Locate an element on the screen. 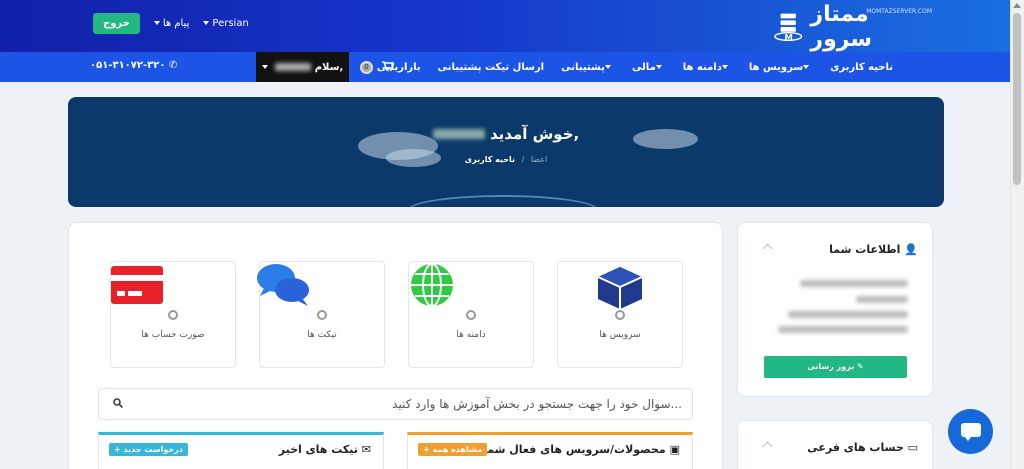 The image size is (1024, 469). nav-item-1: سرویس ها is located at coordinates (781, 67).